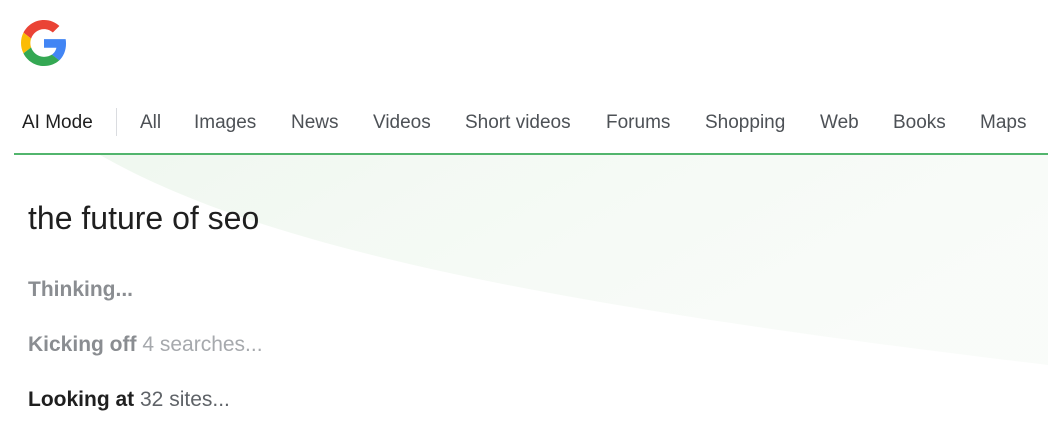 Image resolution: width=1048 pixels, height=433 pixels. What do you see at coordinates (518, 123) in the screenshot?
I see `tab-short-videos: Short videos` at bounding box center [518, 123].